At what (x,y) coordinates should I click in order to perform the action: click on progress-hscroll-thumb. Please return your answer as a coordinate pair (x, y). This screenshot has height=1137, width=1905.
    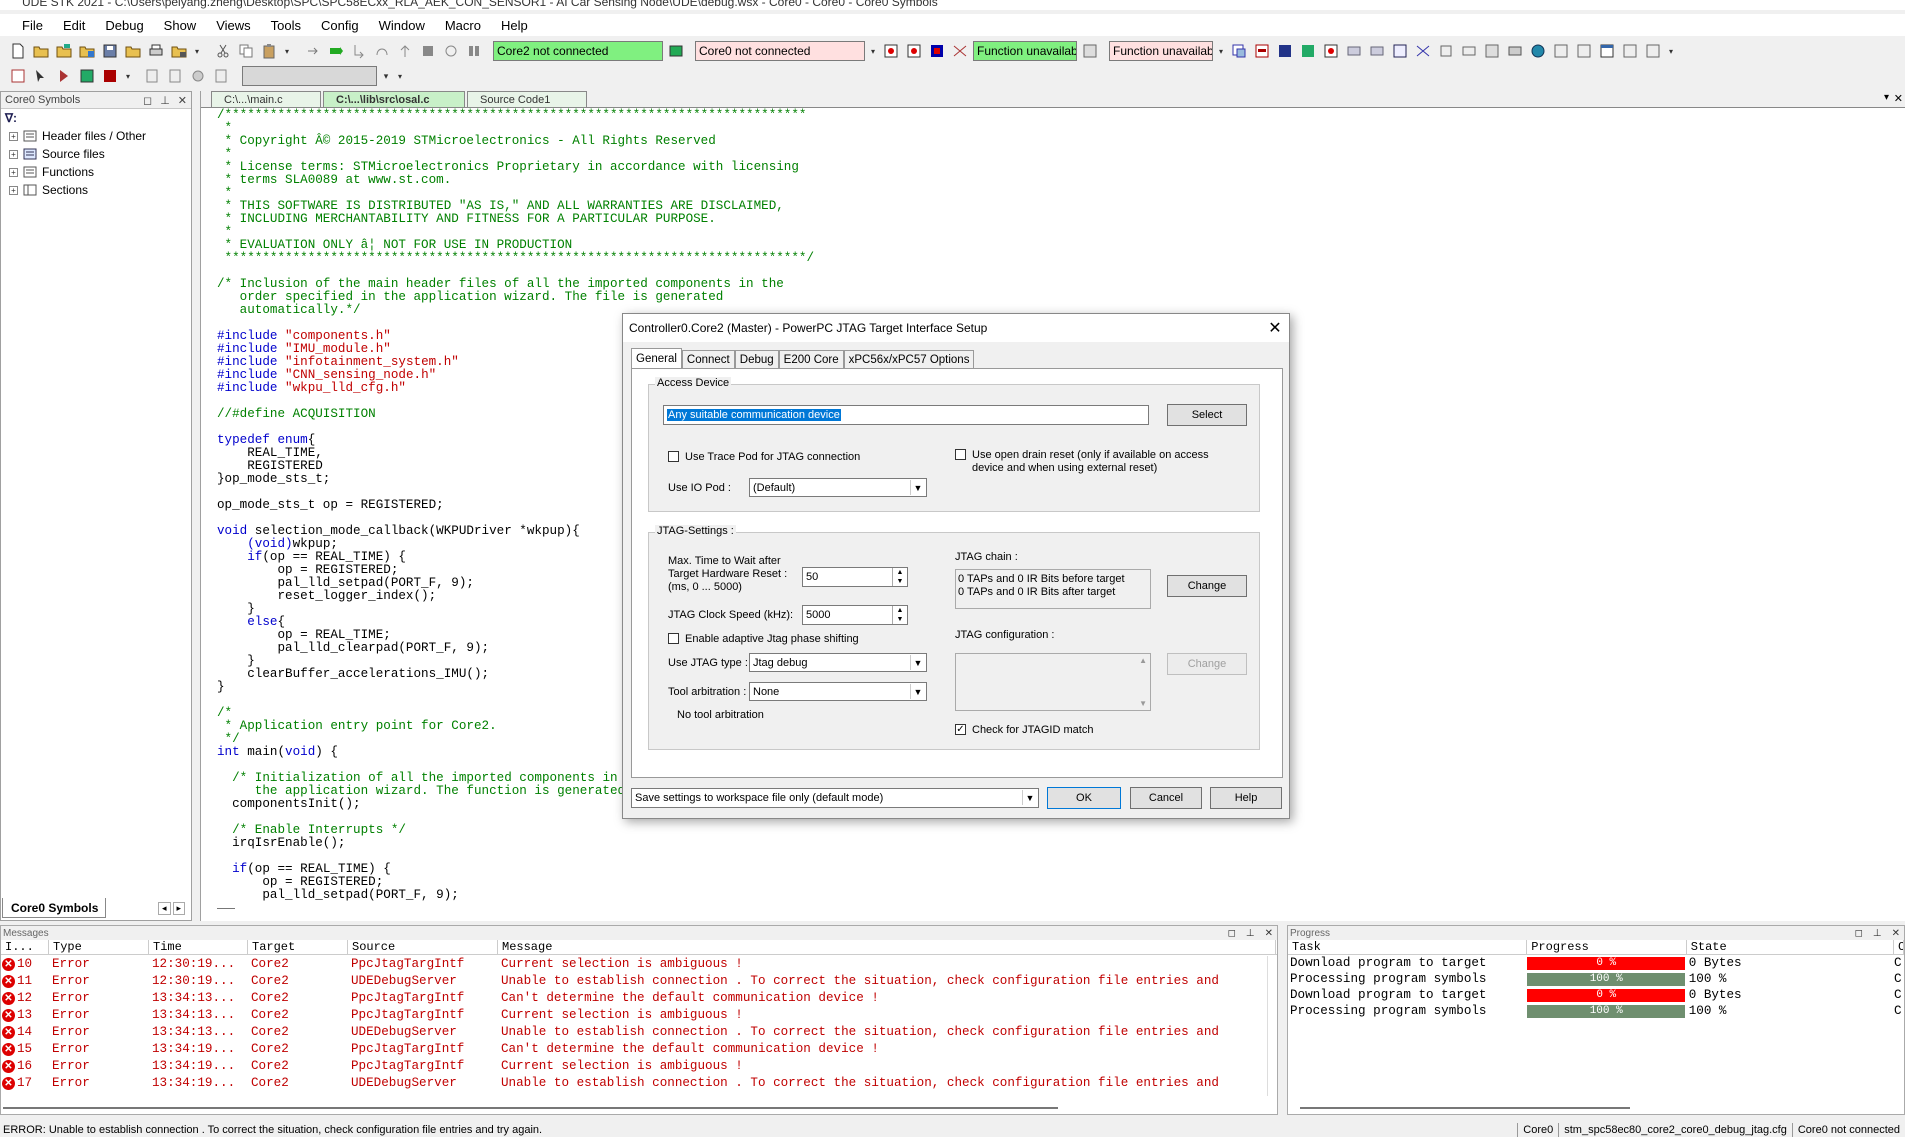
    Looking at the image, I should click on (1465, 1108).